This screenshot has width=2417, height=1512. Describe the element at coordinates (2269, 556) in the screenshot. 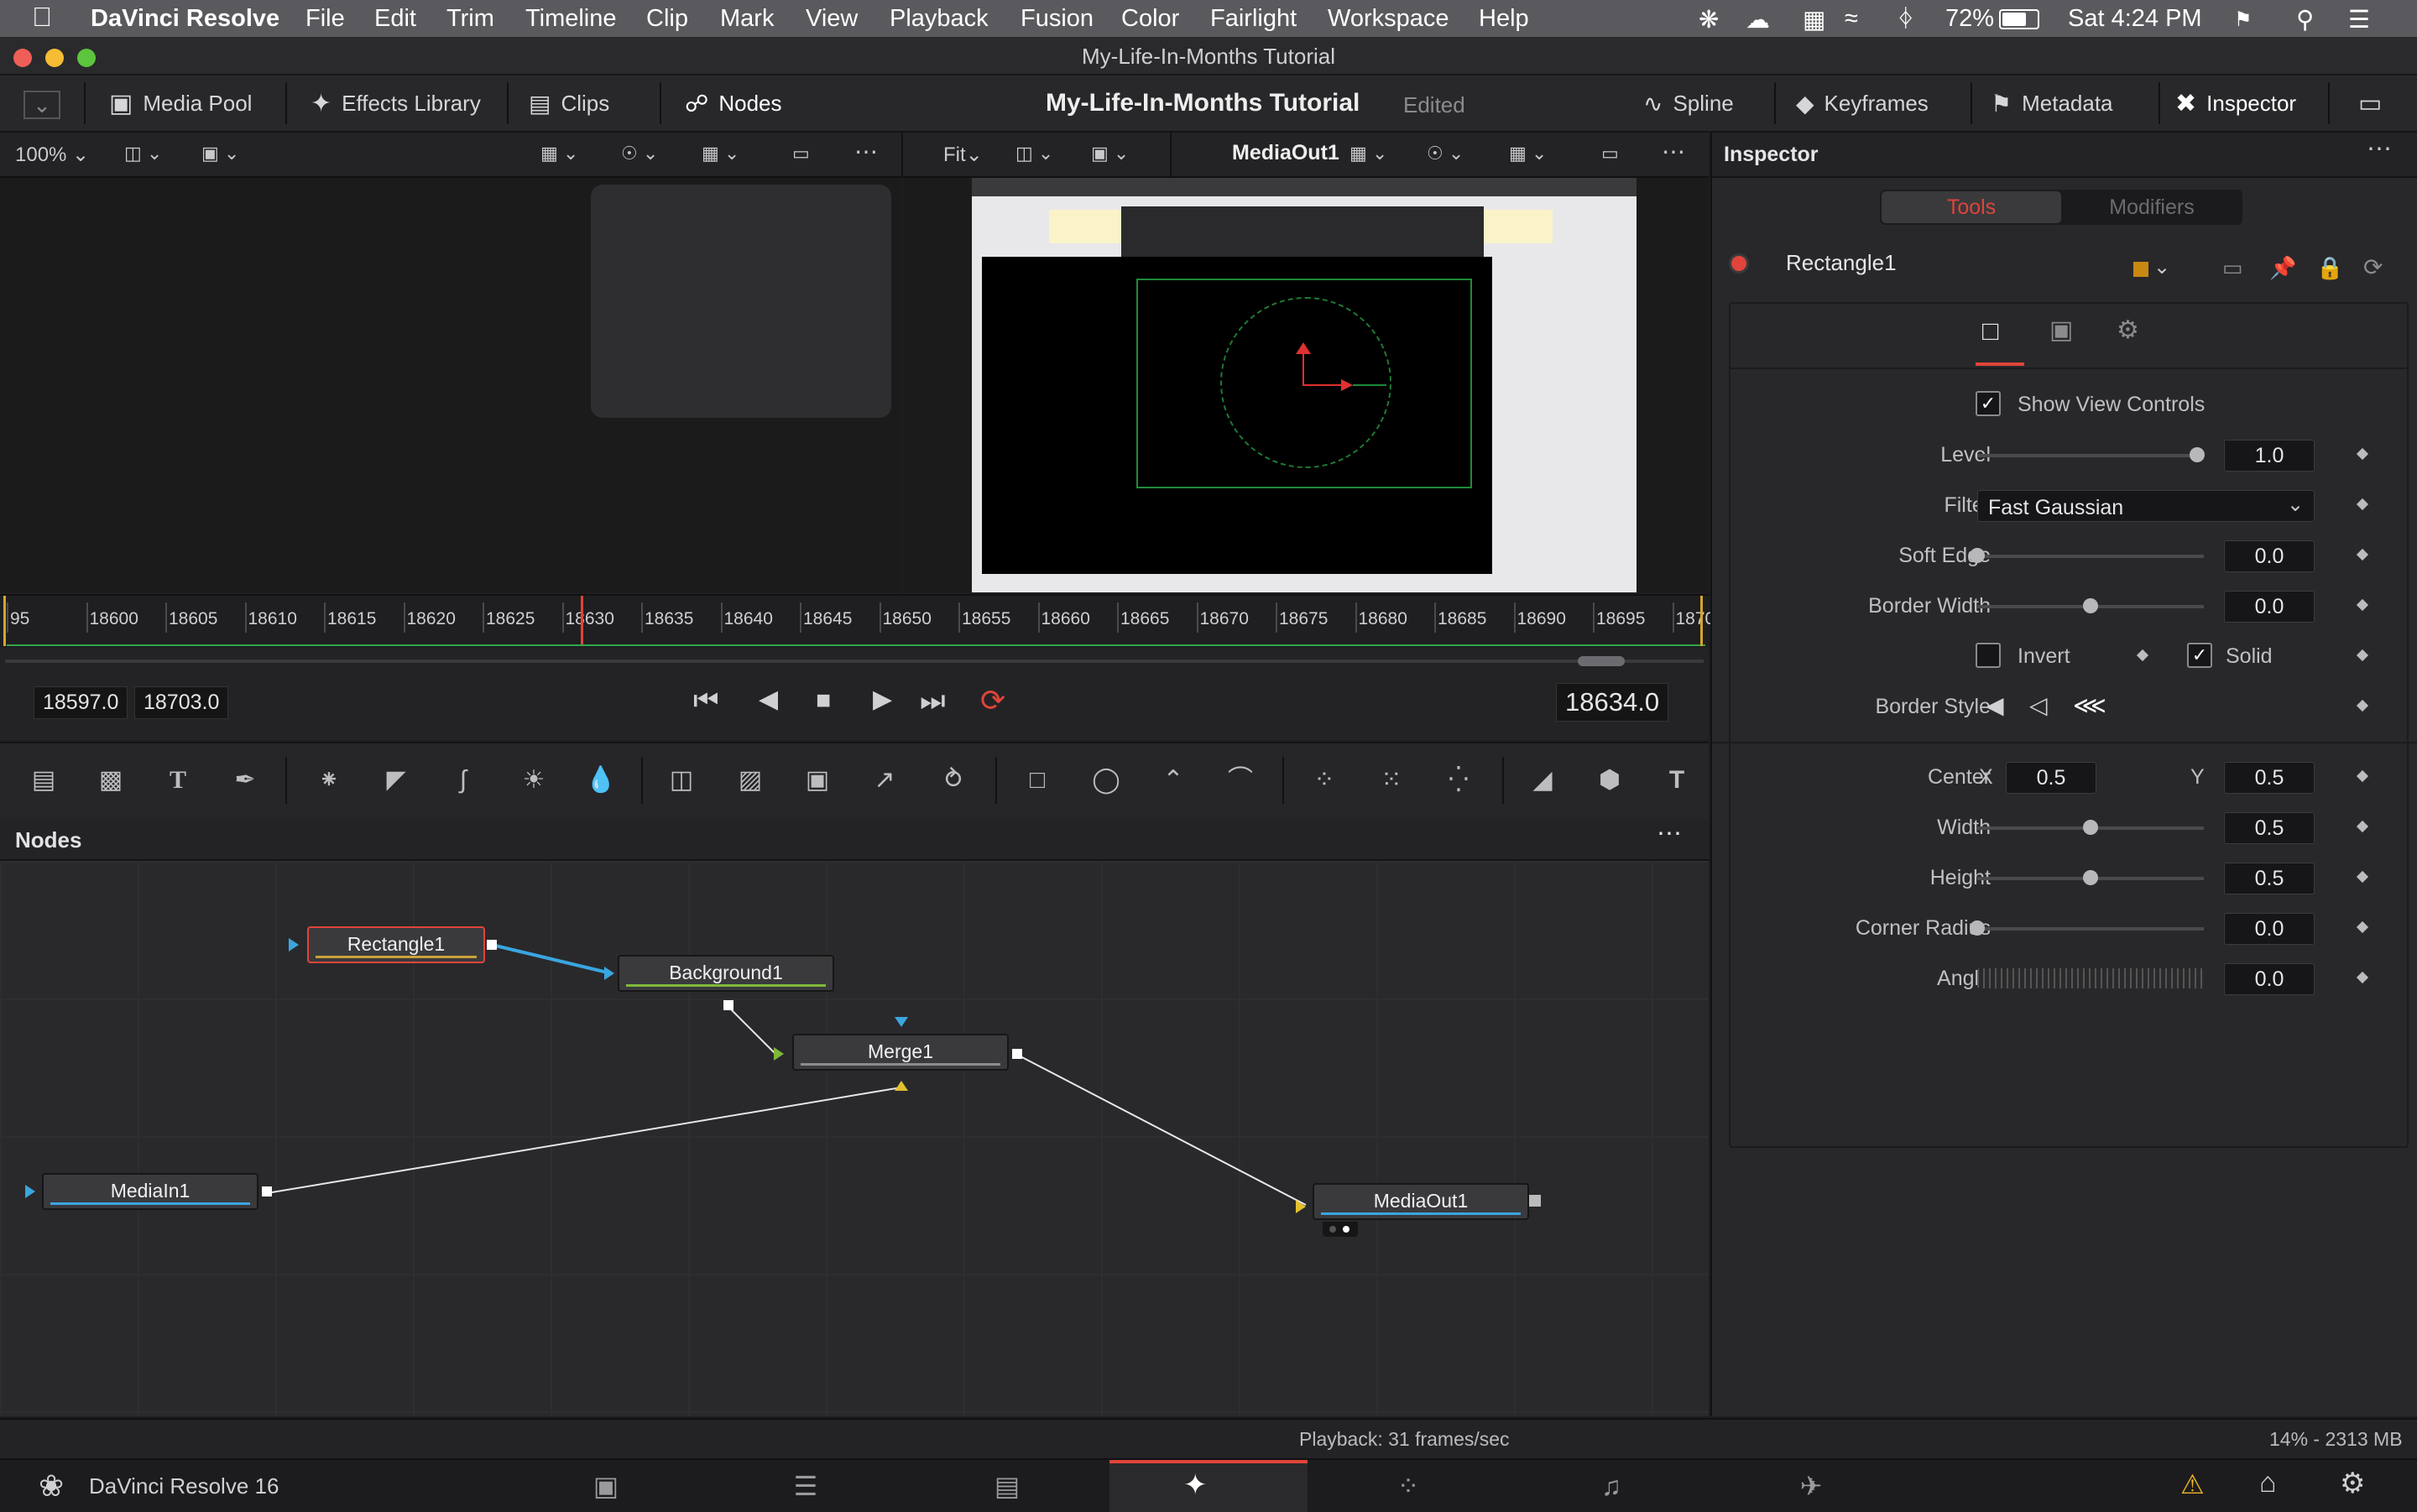

I see `soft-edge-field: 0.0` at that location.